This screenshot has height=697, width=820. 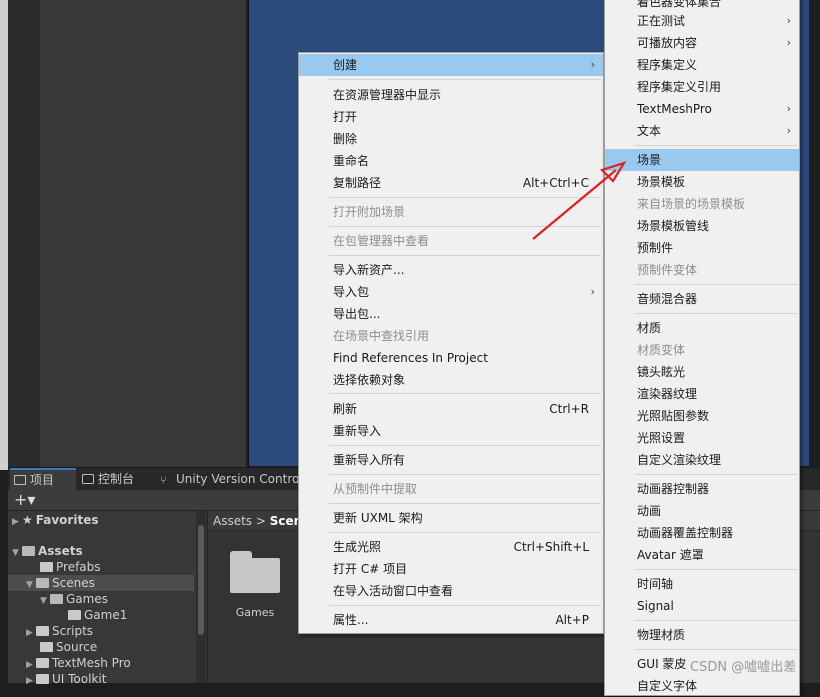 I want to click on menu-item-properties: 属性... Alt+P, so click(x=451, y=620).